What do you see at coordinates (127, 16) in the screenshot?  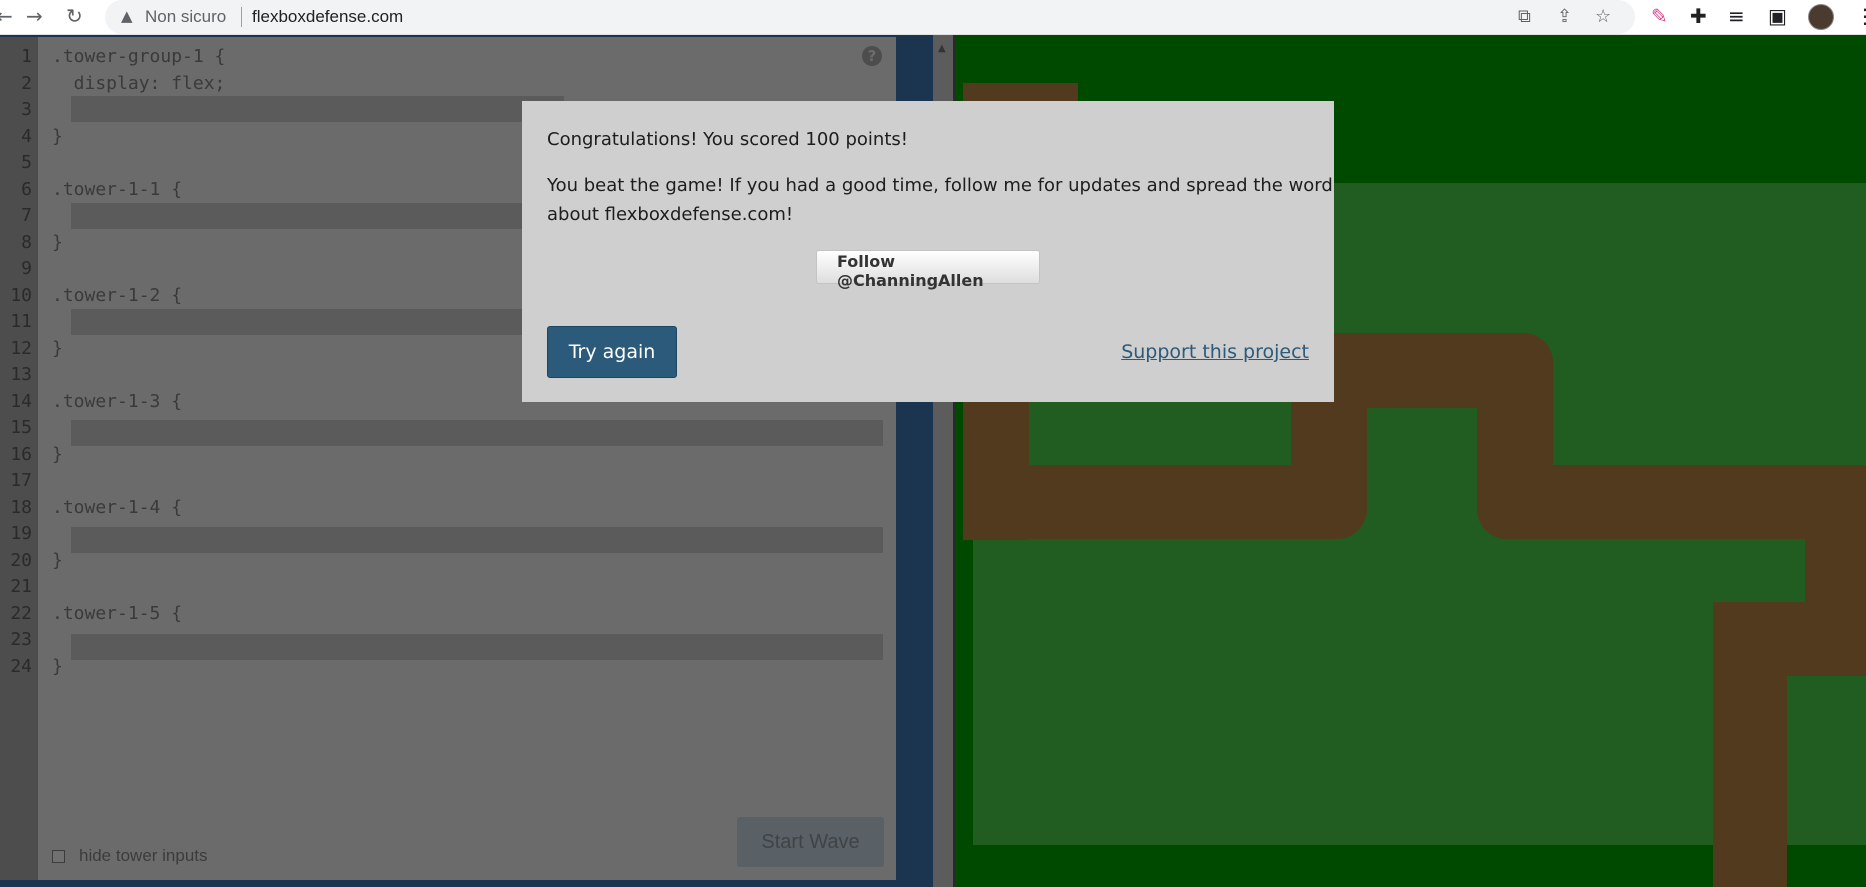 I see `warning-icon: ▲` at bounding box center [127, 16].